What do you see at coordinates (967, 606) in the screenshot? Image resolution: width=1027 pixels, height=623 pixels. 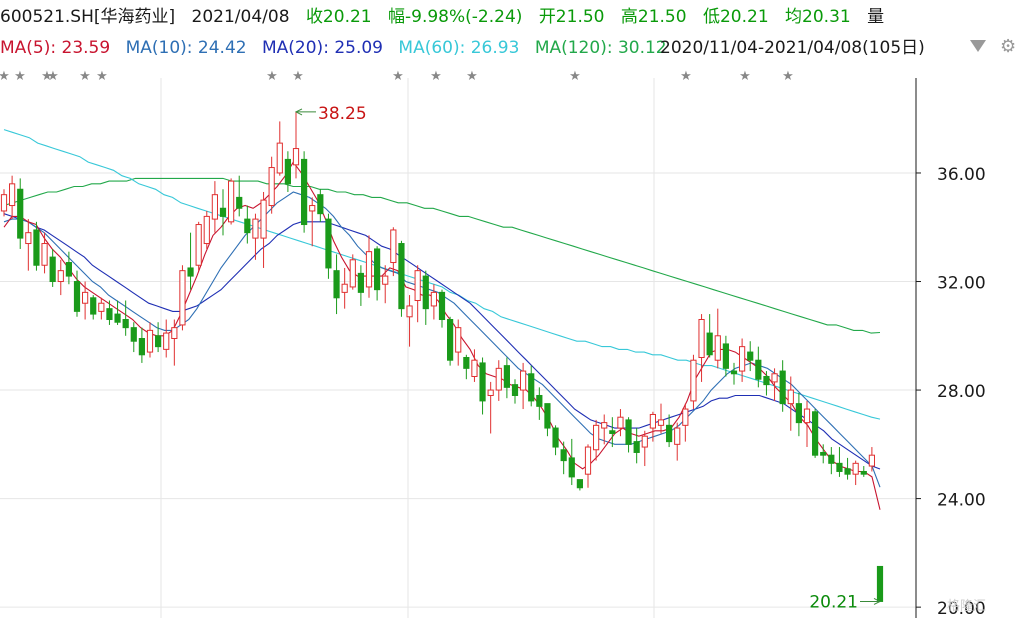 I see `watermark: 格隆汇` at bounding box center [967, 606].